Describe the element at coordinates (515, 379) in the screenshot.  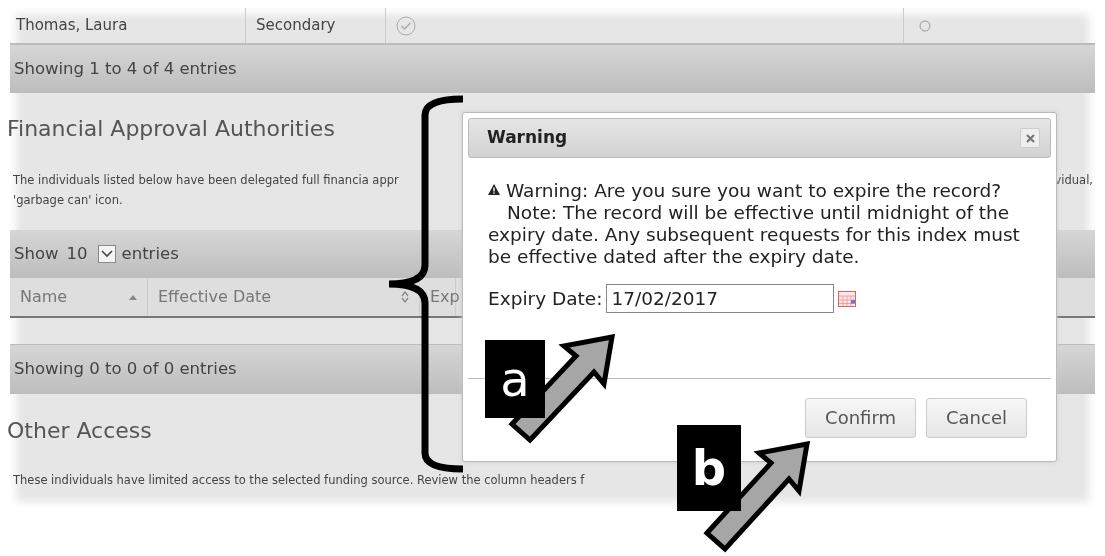
I see `annotation-label: a` at that location.